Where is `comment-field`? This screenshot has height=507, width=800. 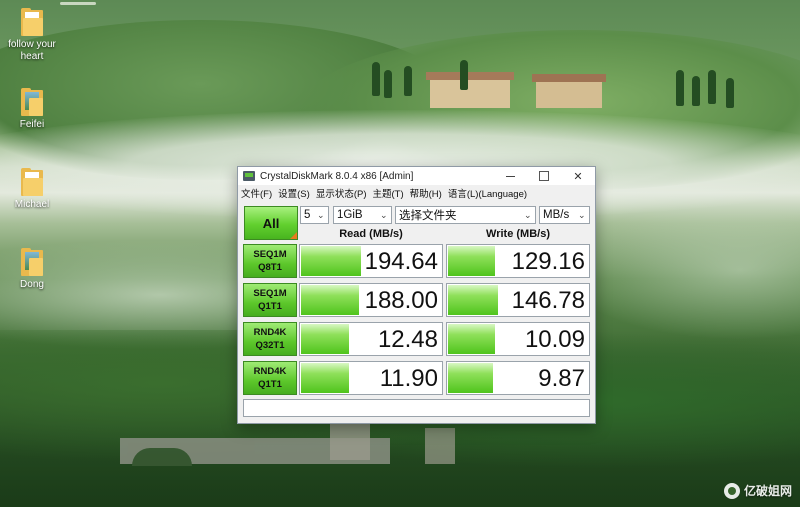
comment-field is located at coordinates (416, 408).